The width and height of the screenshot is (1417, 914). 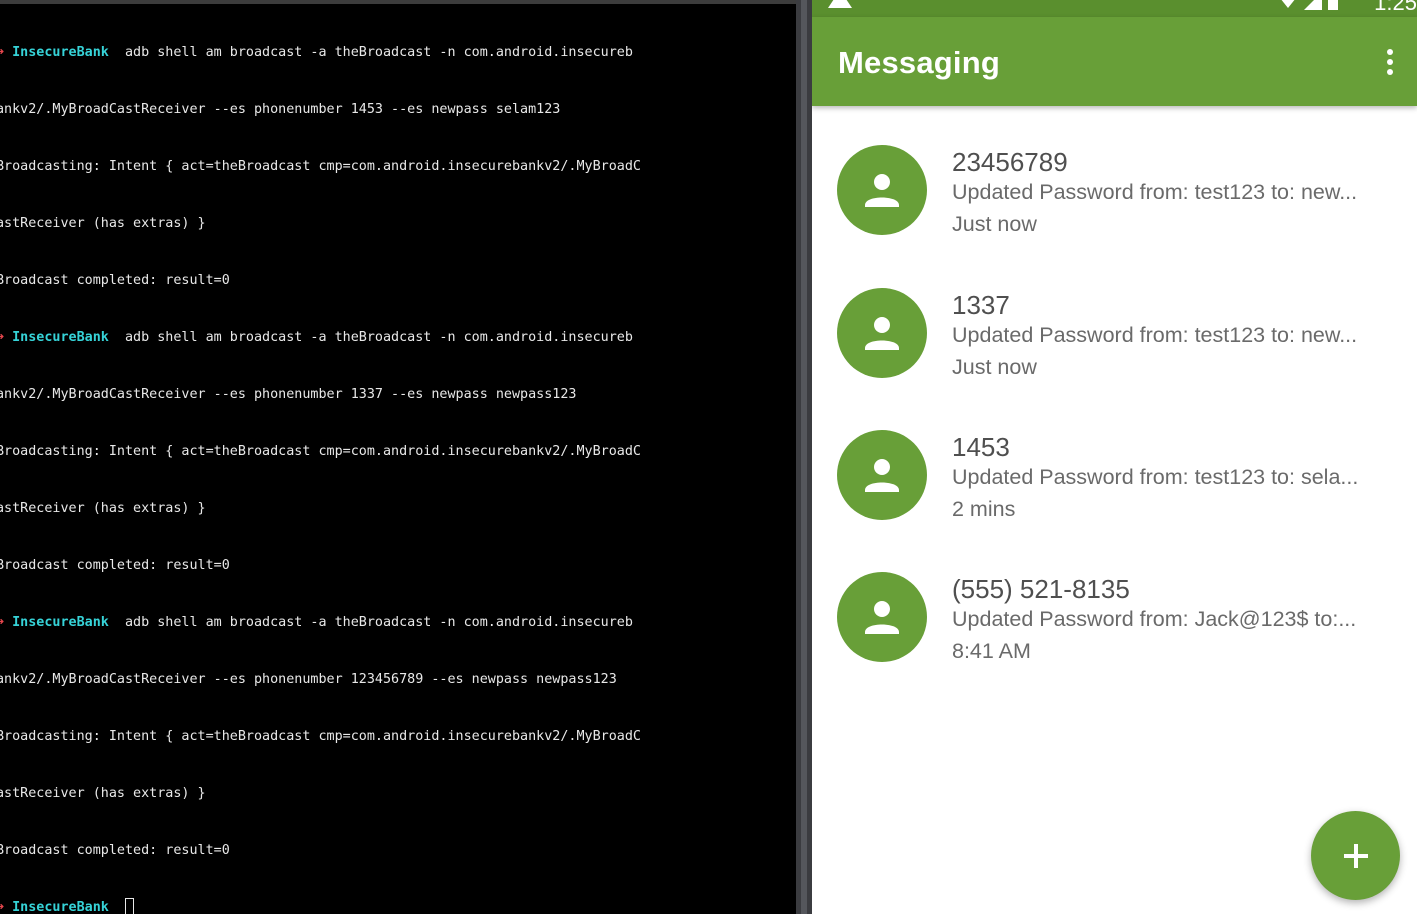 What do you see at coordinates (1114, 8) in the screenshot?
I see `status-bar: 1:25` at bounding box center [1114, 8].